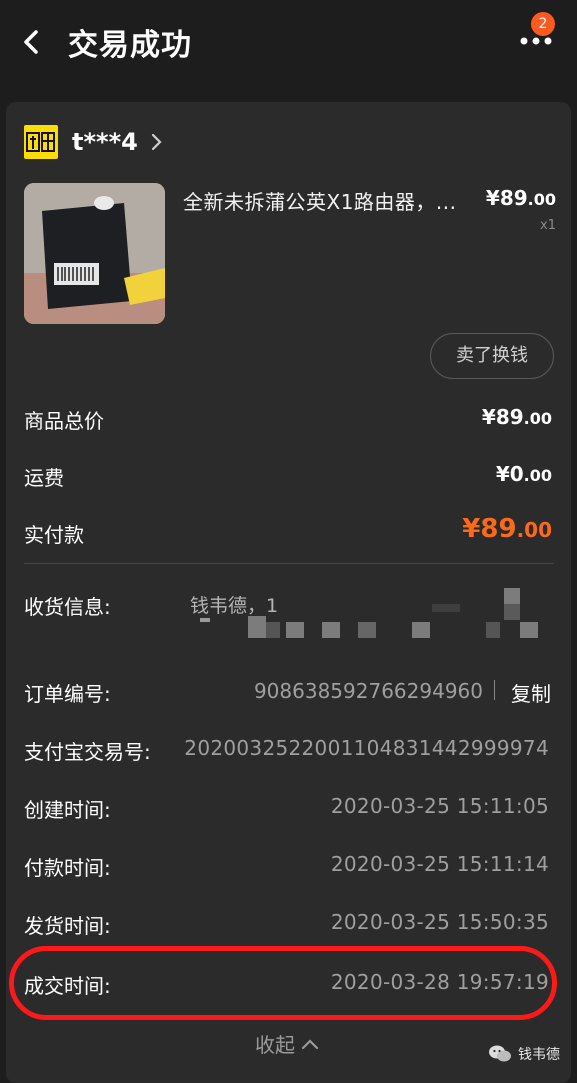 This screenshot has height=1083, width=577. I want to click on wechat-icon, so click(500, 1053).